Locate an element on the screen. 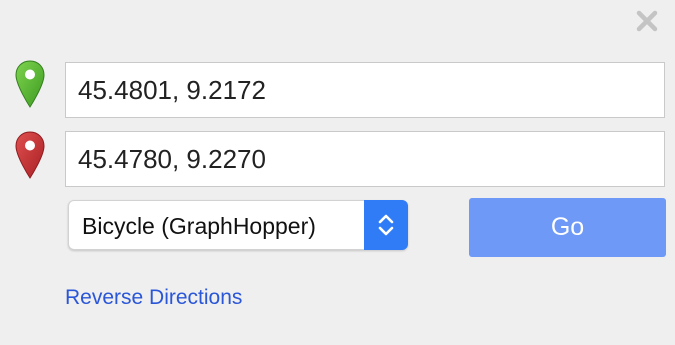 Image resolution: width=675 pixels, height=345 pixels. start-marker is located at coordinates (30, 84).